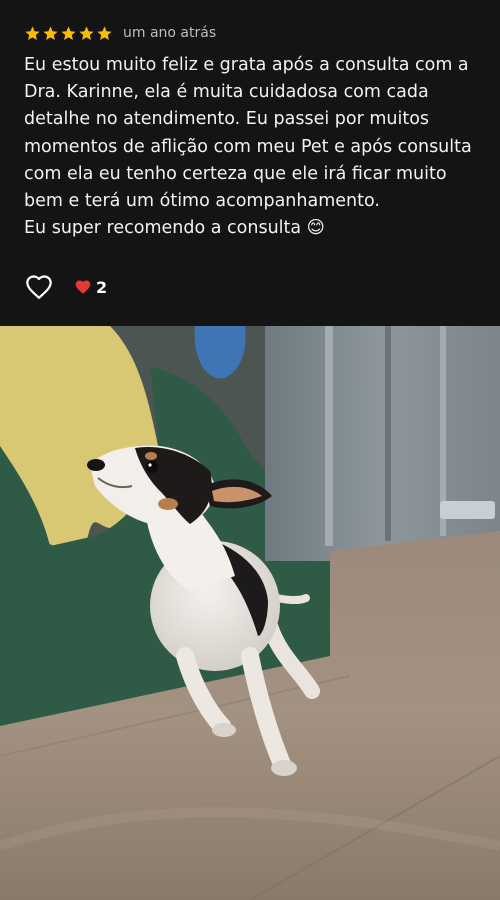 Image resolution: width=500 pixels, height=900 pixels. I want to click on like-button, so click(39, 287).